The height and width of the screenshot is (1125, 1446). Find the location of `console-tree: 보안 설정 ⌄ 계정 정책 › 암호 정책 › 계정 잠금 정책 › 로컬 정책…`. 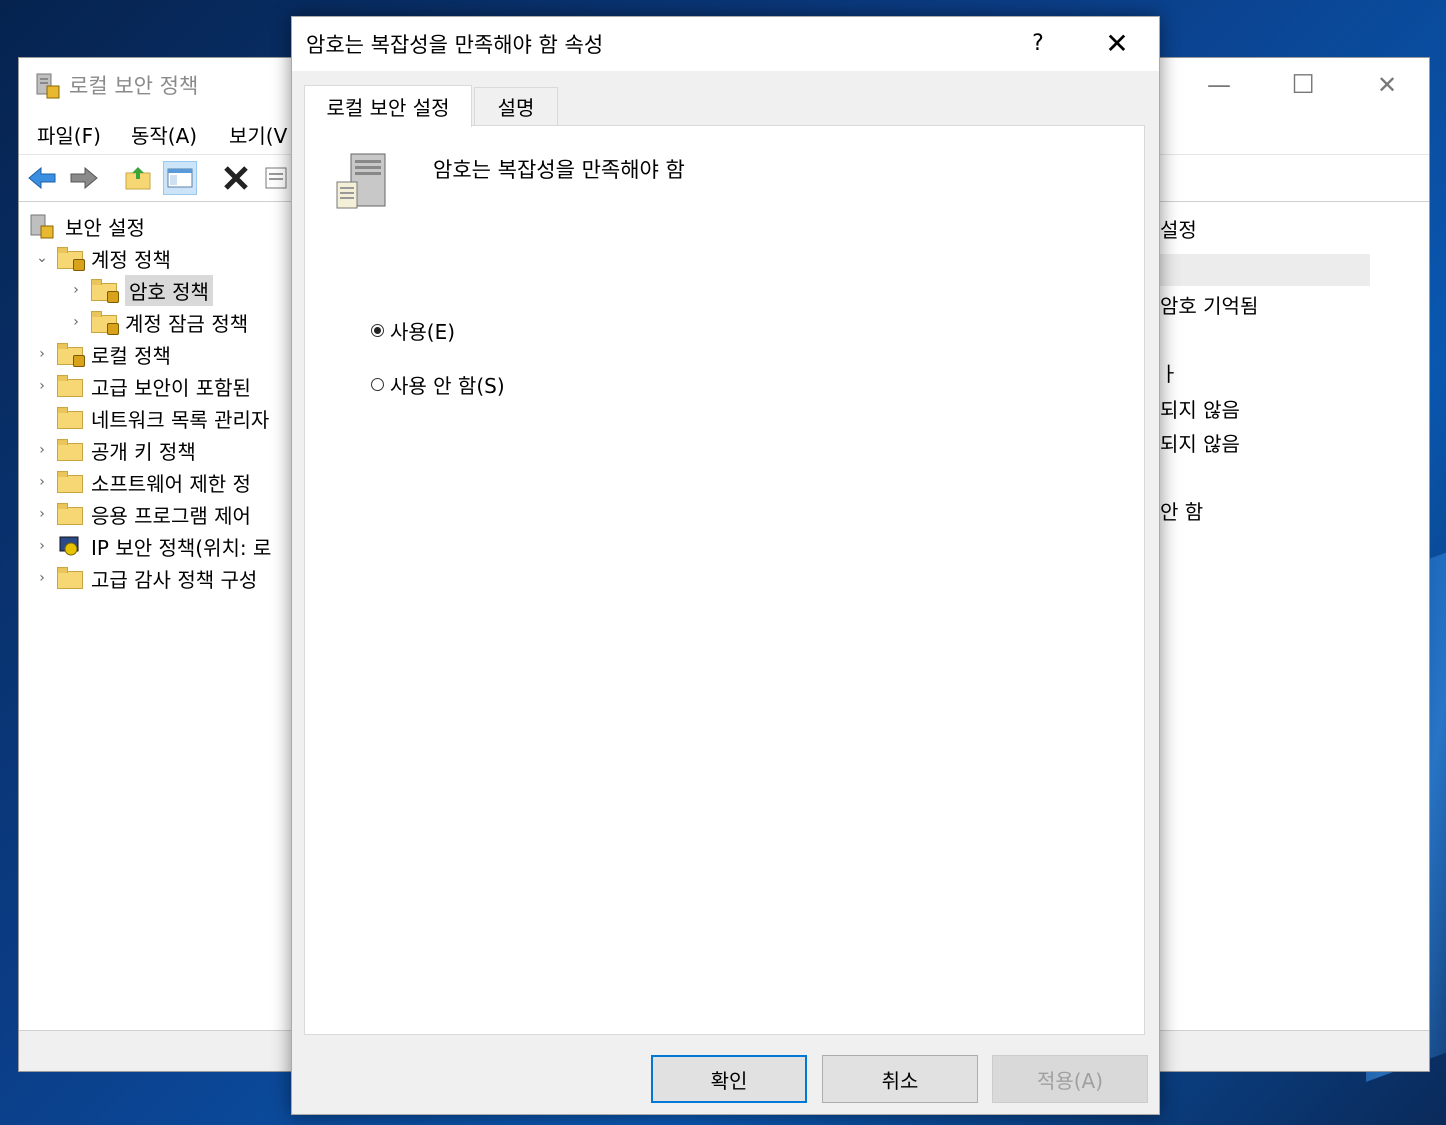

console-tree: 보안 설정 ⌄ 계정 정책 › 암호 정책 › 계정 잠금 정책 › 로컬 정책… is located at coordinates (155, 619).